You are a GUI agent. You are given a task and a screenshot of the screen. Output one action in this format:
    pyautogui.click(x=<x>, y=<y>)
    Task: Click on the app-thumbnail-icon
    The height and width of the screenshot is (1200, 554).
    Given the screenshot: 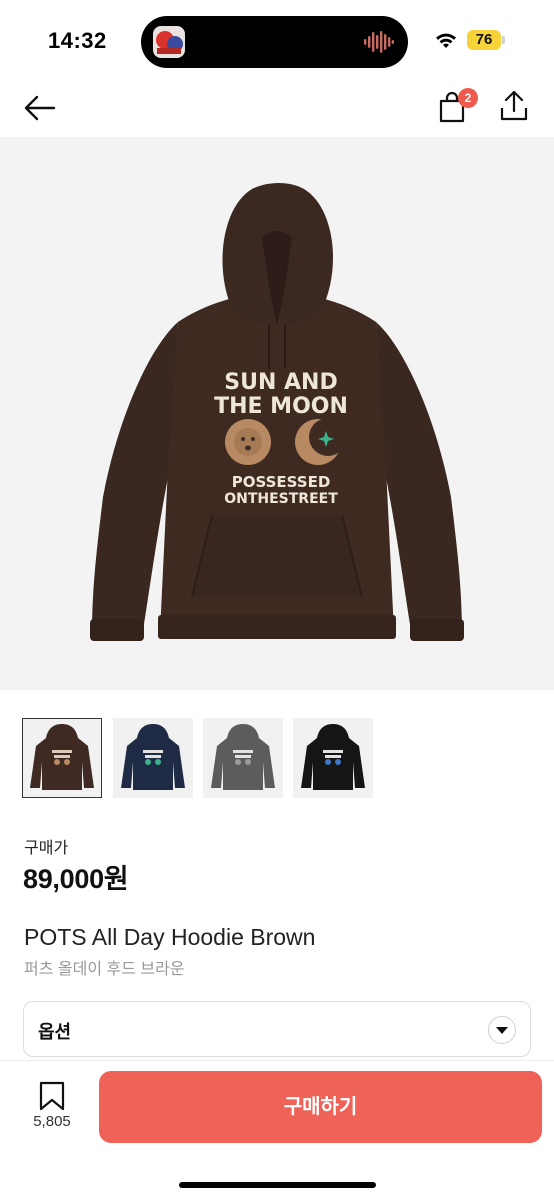 What is the action you would take?
    pyautogui.click(x=169, y=42)
    